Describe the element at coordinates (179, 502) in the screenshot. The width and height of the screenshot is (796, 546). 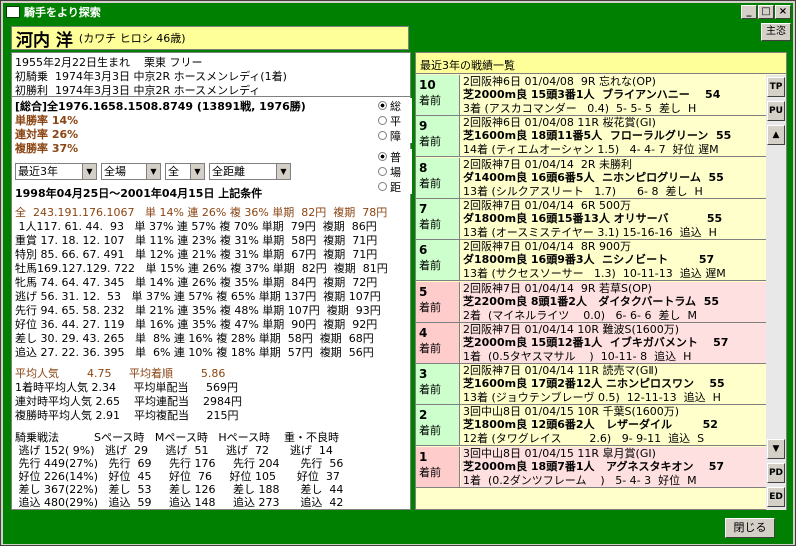
I see `tactics-row: 追込 480(29%) 追込 59 追込 148 追込 273 追込 42` at that location.